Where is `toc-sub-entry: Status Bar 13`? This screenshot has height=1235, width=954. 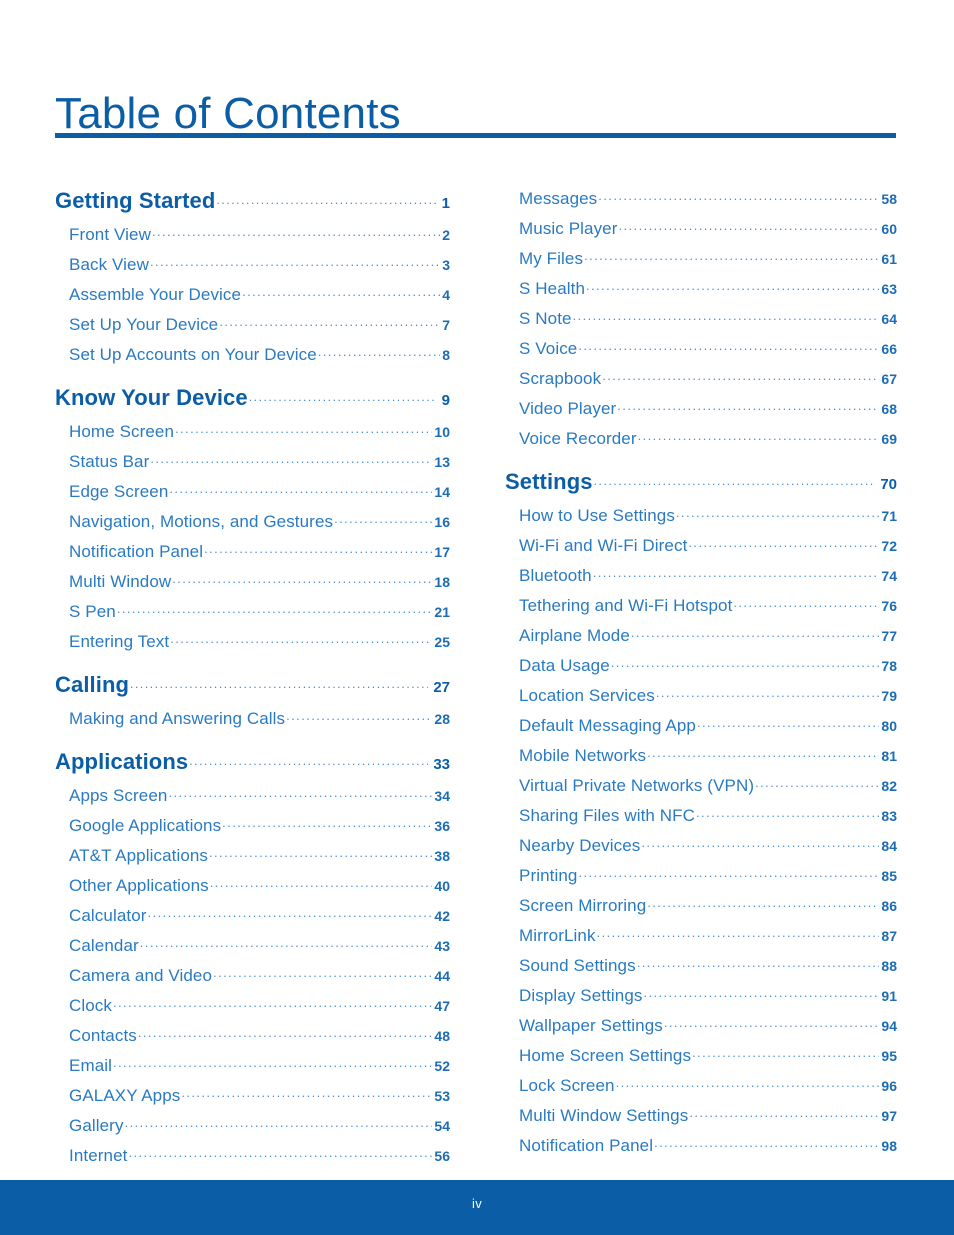 toc-sub-entry: Status Bar 13 is located at coordinates (252, 466).